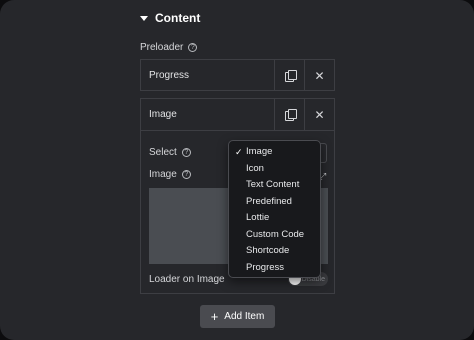 The image size is (474, 340). Describe the element at coordinates (144, 18) in the screenshot. I see `caret-down-icon` at that location.